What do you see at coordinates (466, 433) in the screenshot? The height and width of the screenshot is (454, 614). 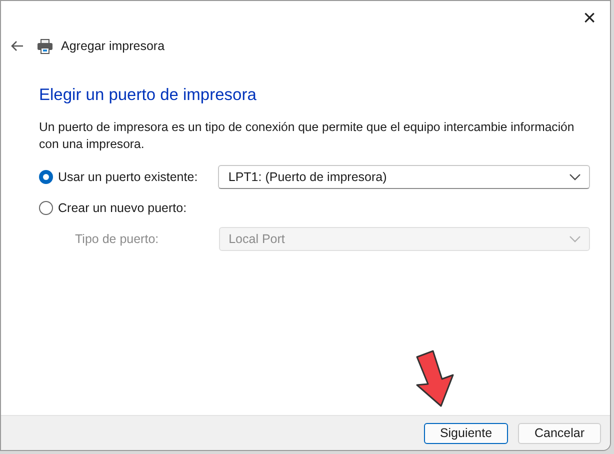 I see `next-button: Siguiente` at bounding box center [466, 433].